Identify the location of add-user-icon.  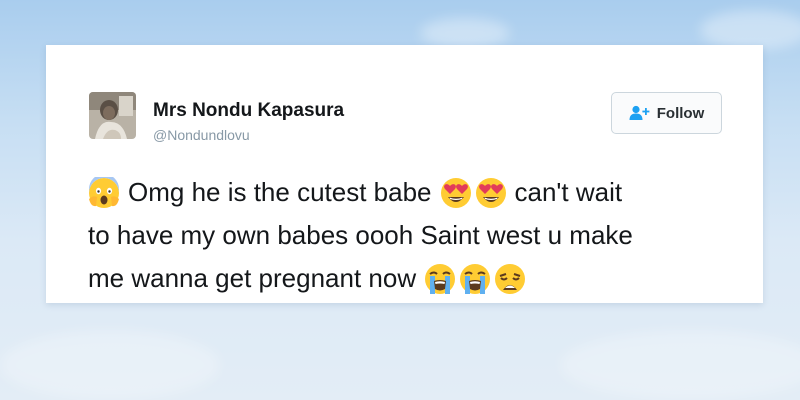
(640, 113).